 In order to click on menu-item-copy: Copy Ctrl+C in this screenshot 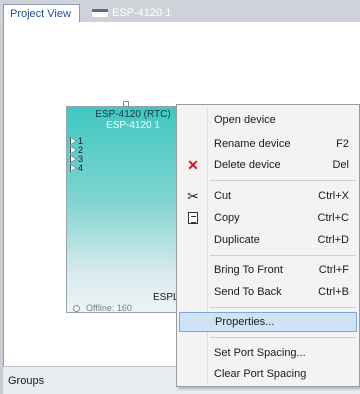, I will do `click(268, 218)`.